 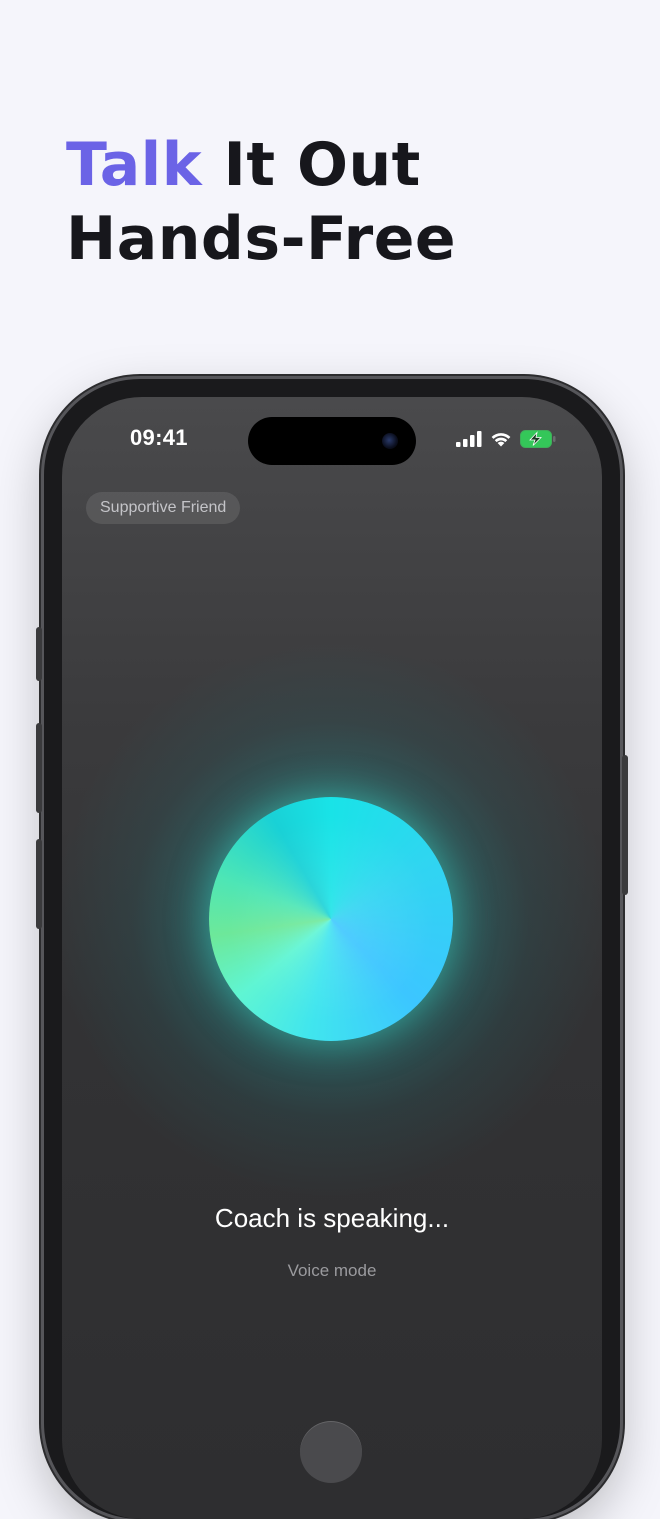 I want to click on camera-icon, so click(x=390, y=441).